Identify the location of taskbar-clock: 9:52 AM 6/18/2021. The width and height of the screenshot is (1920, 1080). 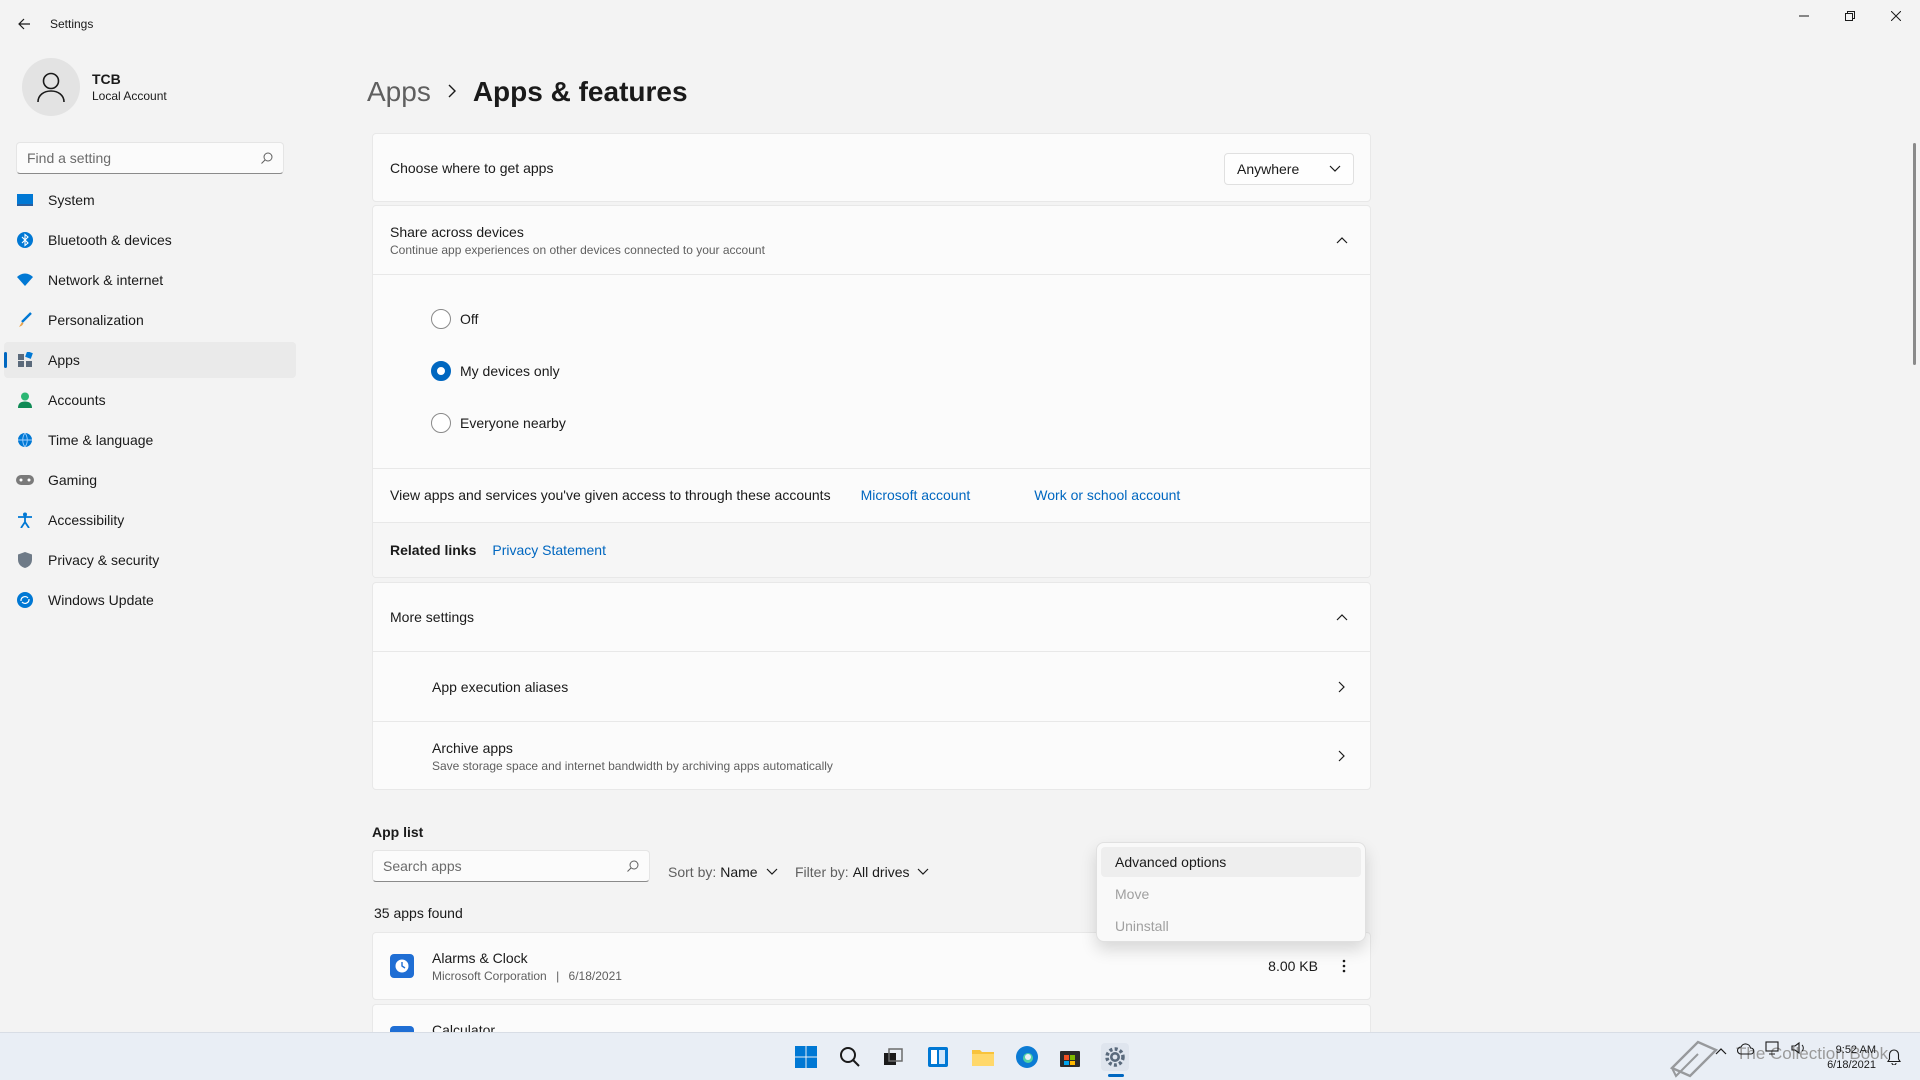
(1838, 1058).